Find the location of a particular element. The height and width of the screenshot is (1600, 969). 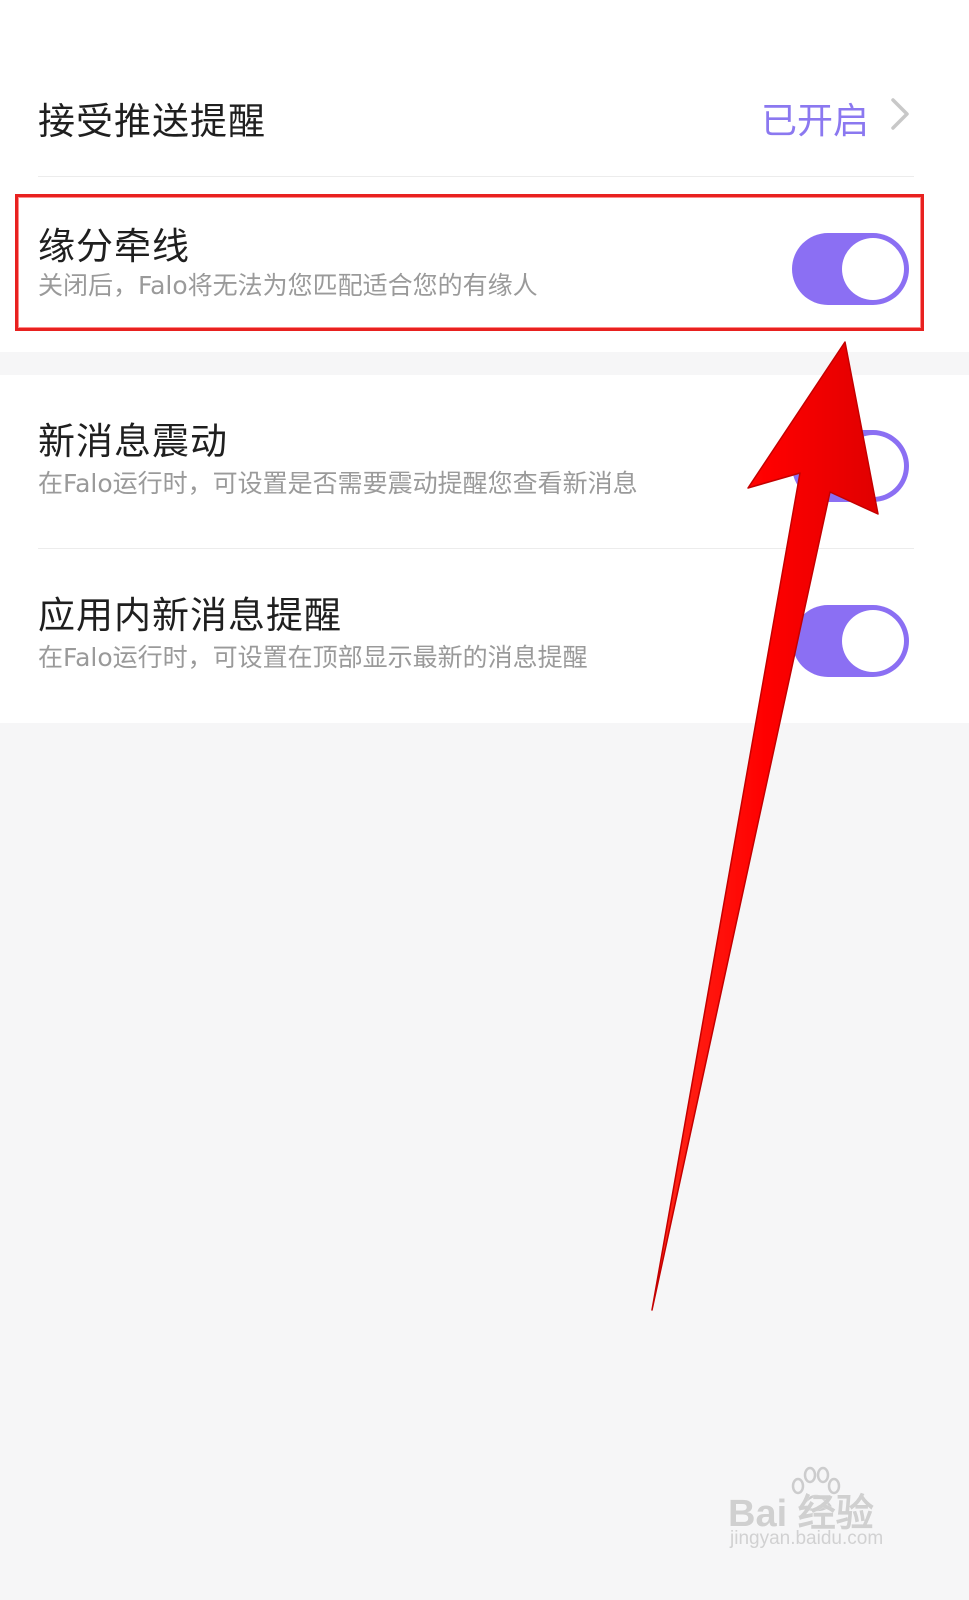

watermark-url: jingyan.baidu.com is located at coordinates (807, 1538).